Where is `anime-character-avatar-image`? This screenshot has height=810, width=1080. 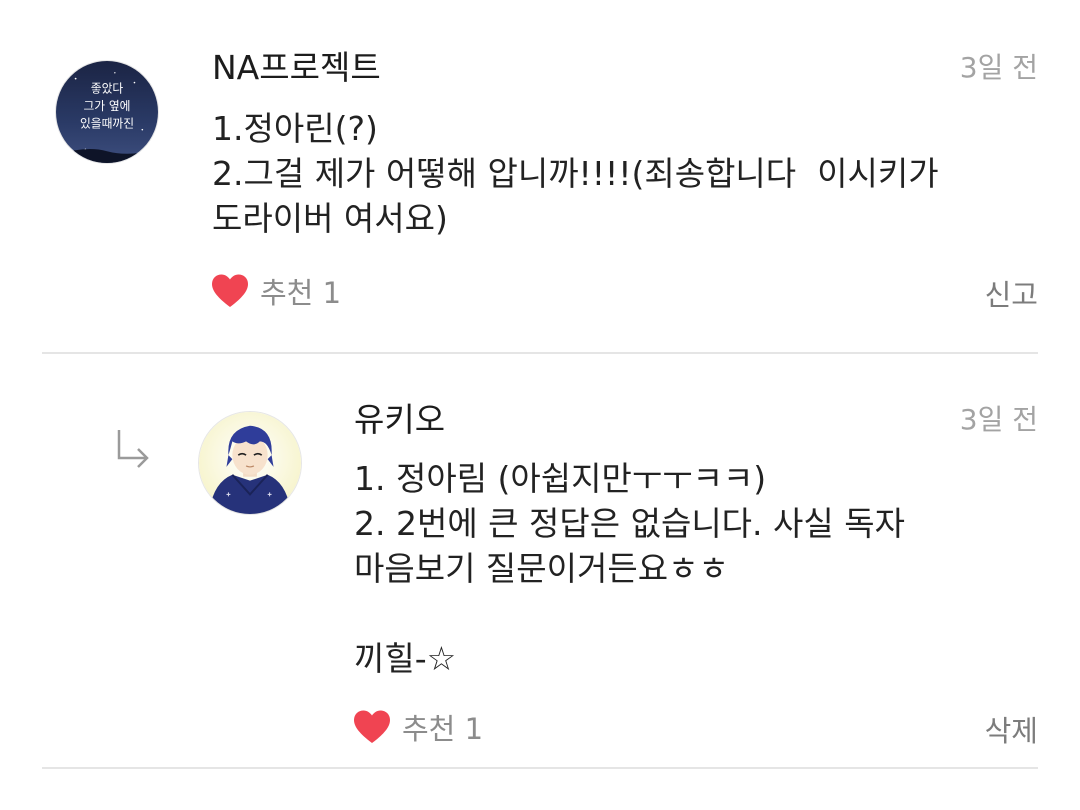
anime-character-avatar-image is located at coordinates (250, 463).